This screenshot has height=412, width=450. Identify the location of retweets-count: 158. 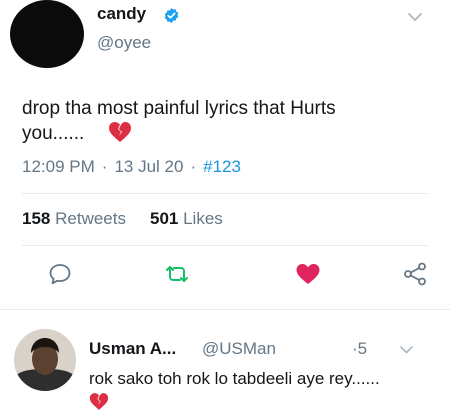
(36, 218).